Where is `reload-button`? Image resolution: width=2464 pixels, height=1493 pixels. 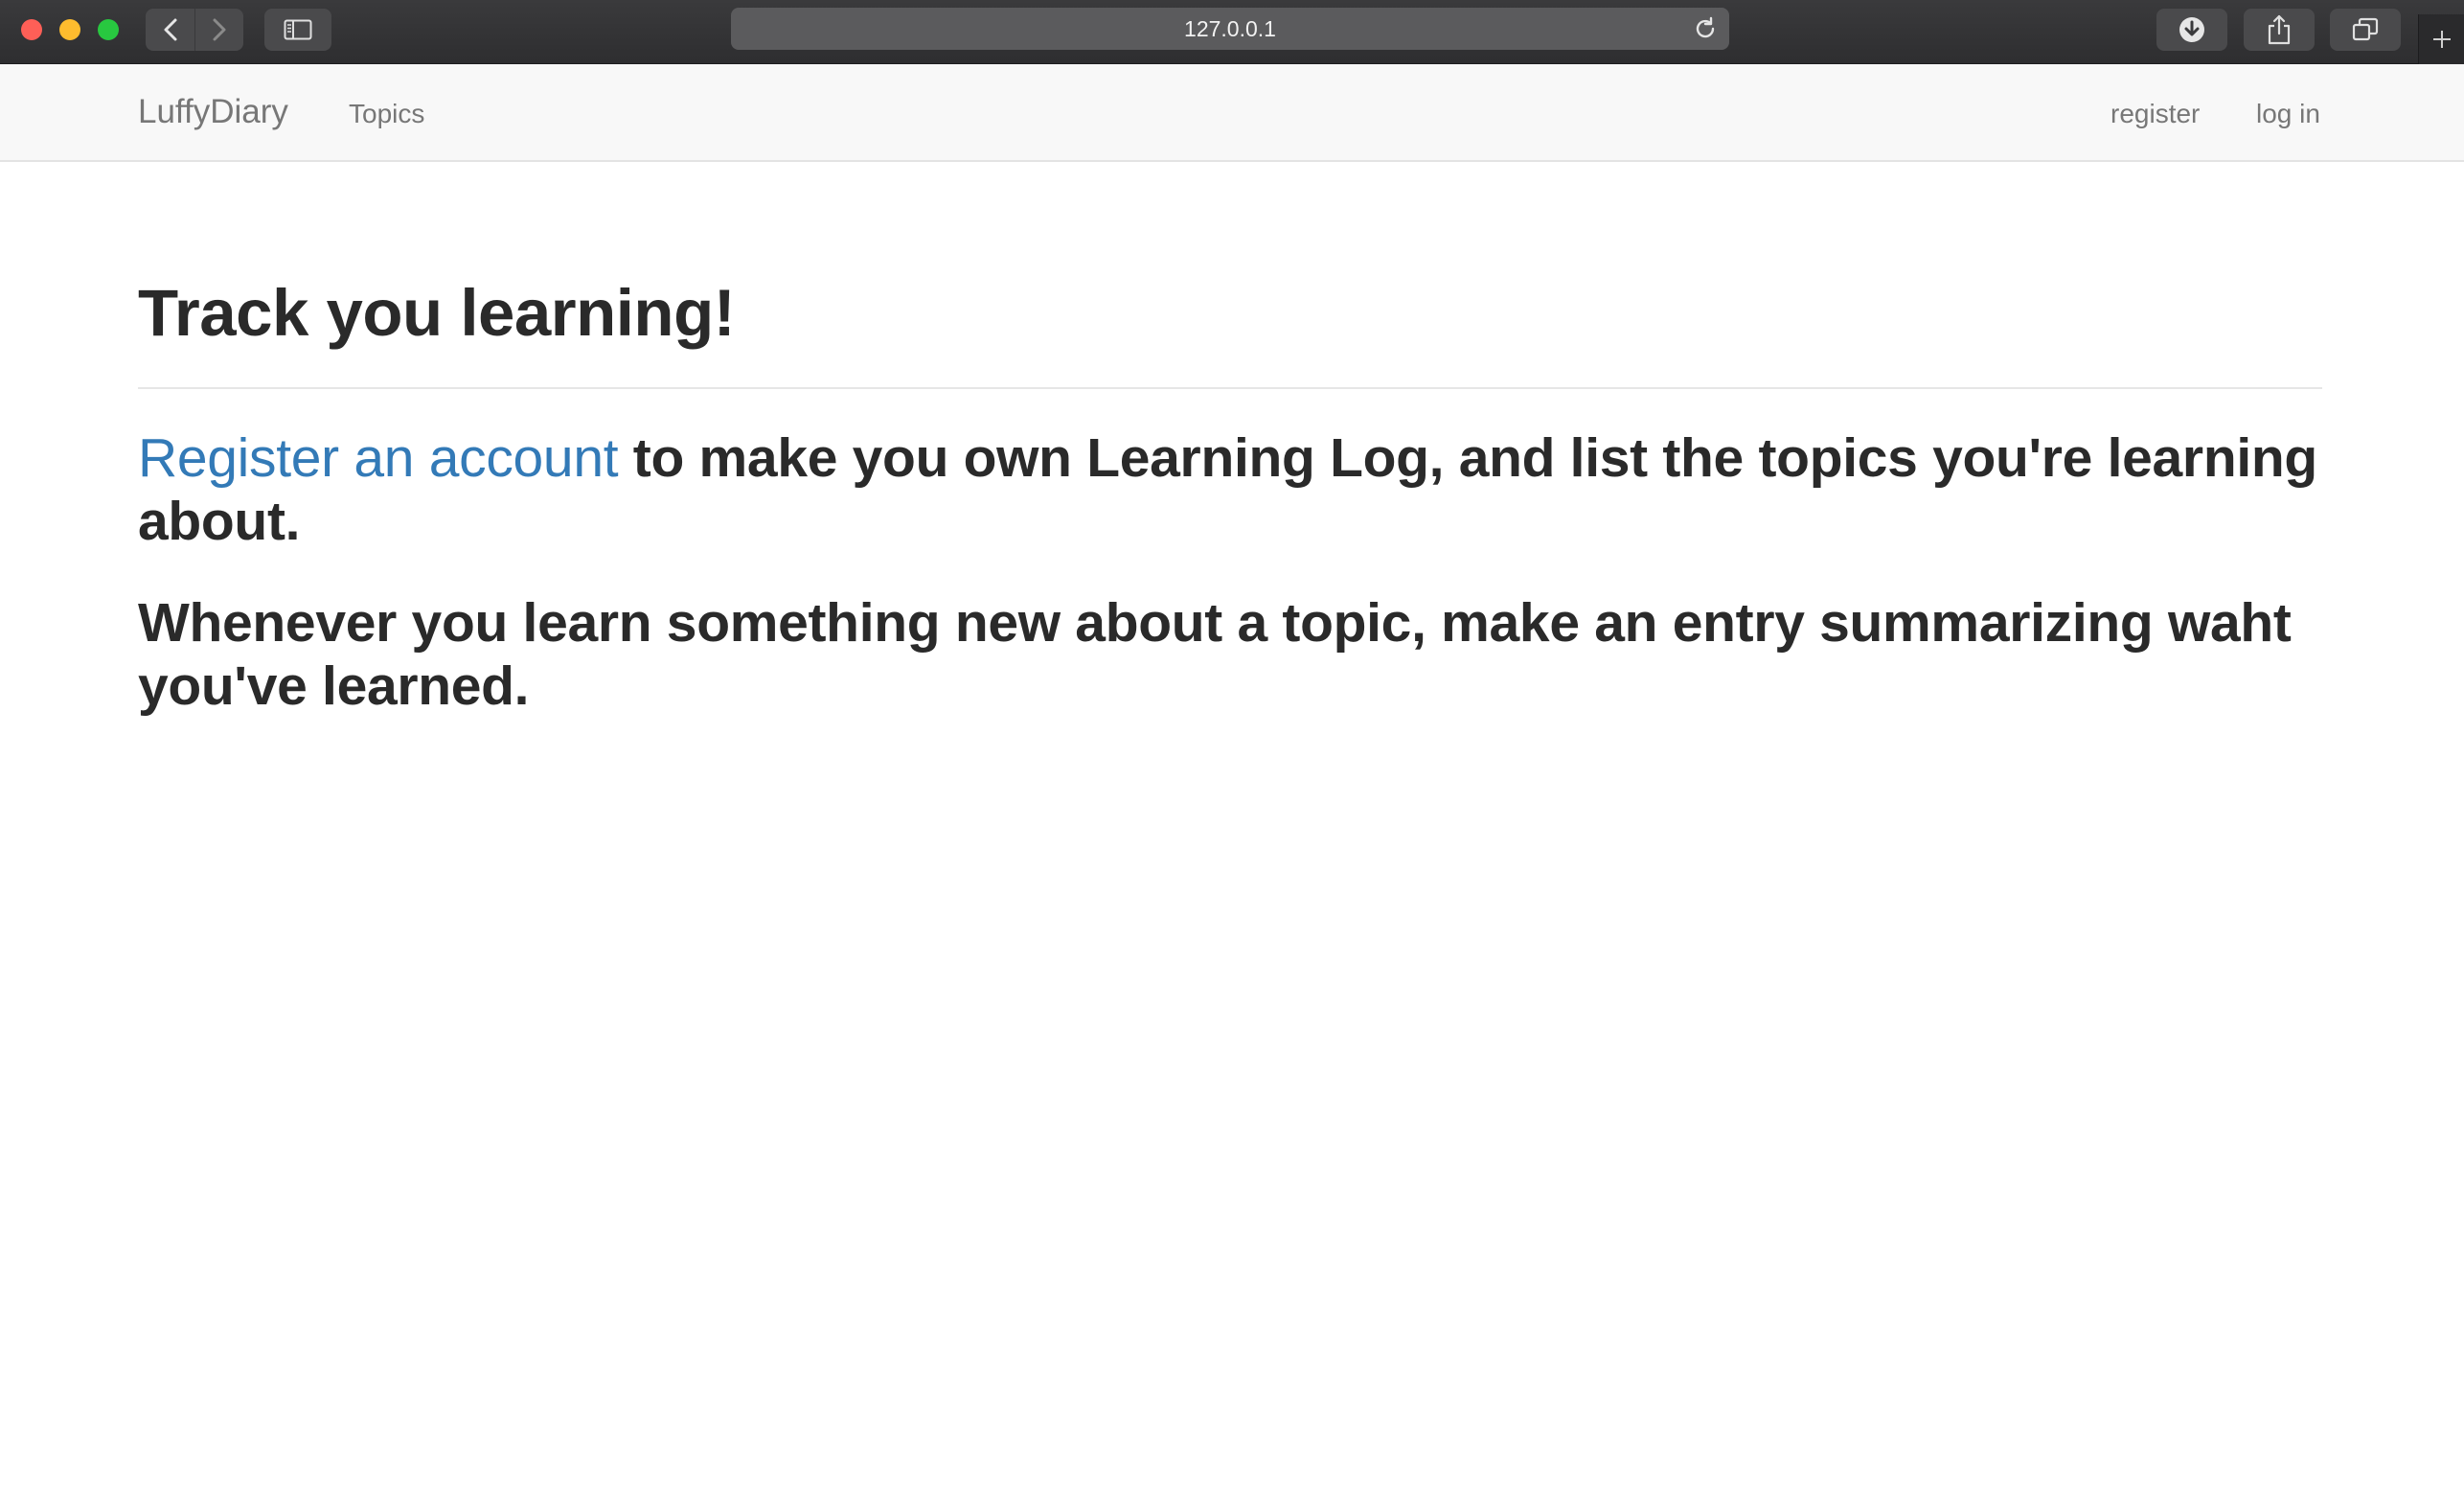
reload-button is located at coordinates (1705, 31).